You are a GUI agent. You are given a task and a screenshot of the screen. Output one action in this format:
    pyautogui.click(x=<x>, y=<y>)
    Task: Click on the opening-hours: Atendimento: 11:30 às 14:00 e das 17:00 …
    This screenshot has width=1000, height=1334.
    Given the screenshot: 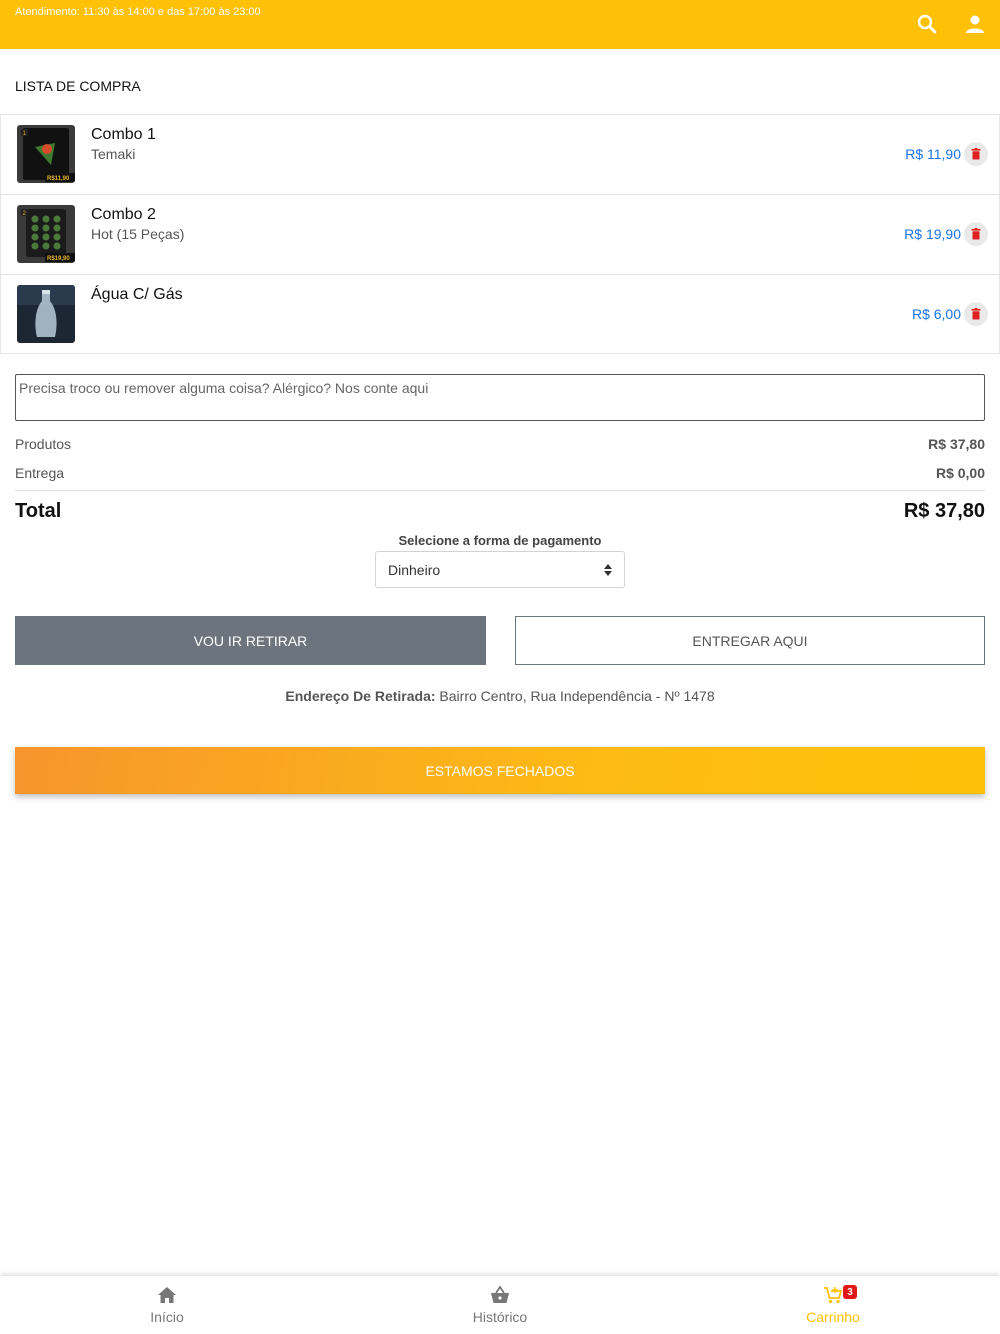 What is the action you would take?
    pyautogui.click(x=138, y=12)
    